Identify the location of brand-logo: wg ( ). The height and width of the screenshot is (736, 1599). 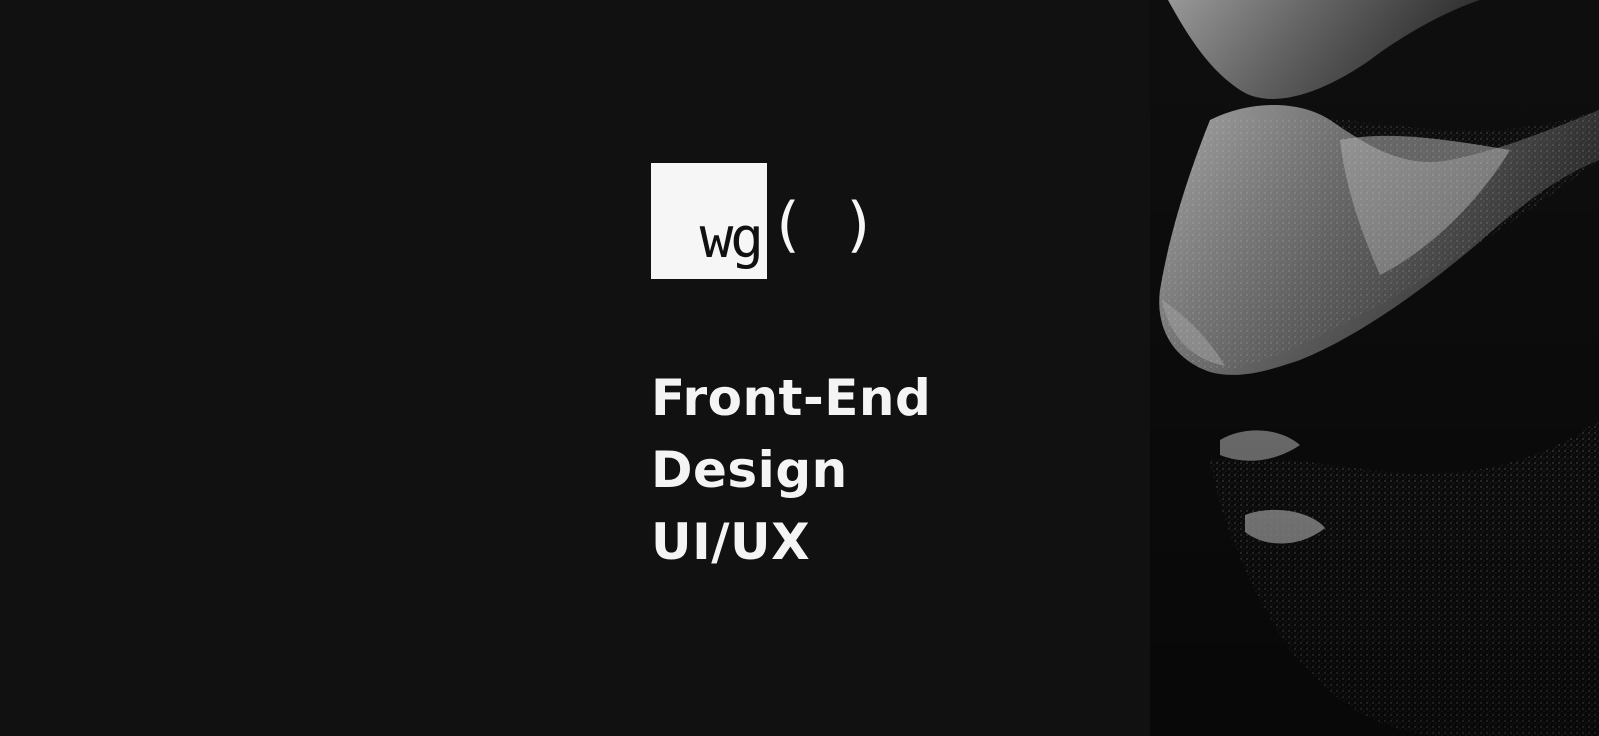
(764, 221).